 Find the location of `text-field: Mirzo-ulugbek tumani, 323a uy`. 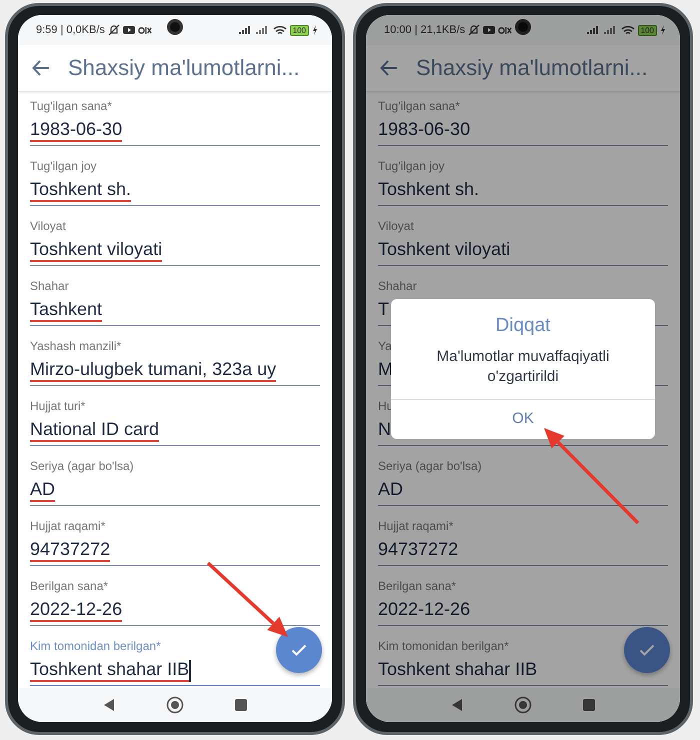

text-field: Mirzo-ulugbek tumani, 323a uy is located at coordinates (175, 372).